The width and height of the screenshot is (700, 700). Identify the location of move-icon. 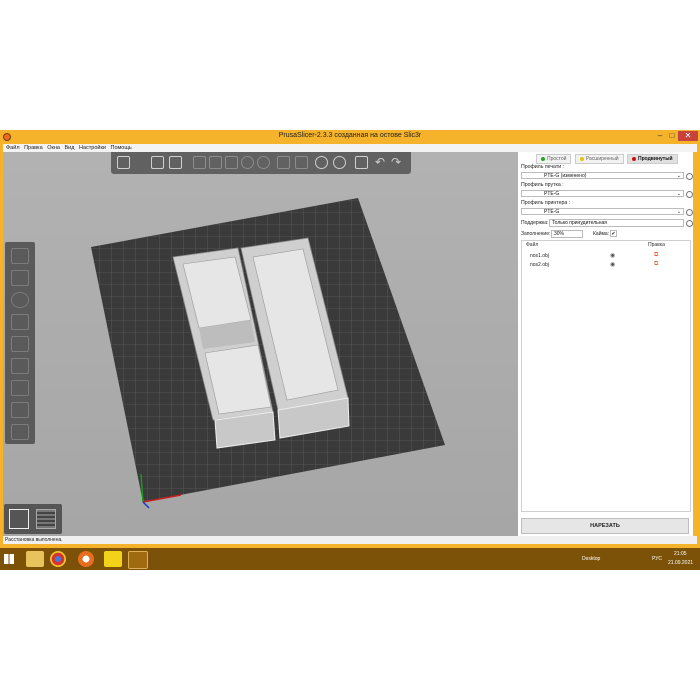
(20, 256).